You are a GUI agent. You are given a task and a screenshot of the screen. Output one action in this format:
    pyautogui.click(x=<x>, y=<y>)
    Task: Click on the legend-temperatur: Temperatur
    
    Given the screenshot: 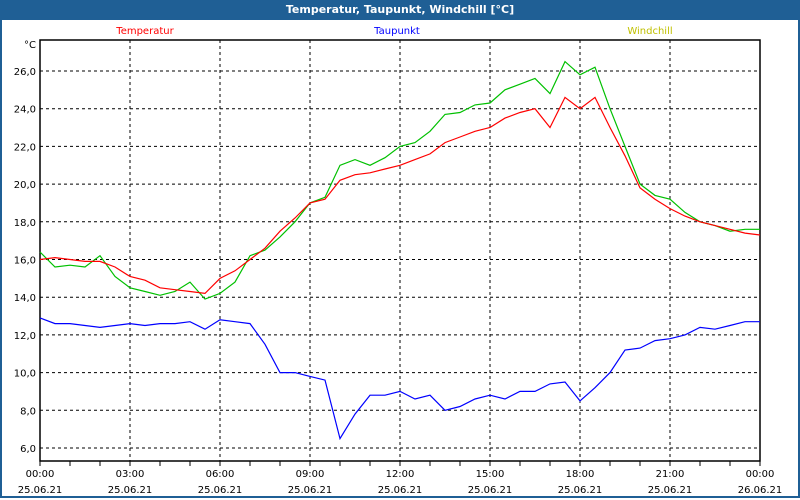 What is the action you would take?
    pyautogui.click(x=144, y=31)
    